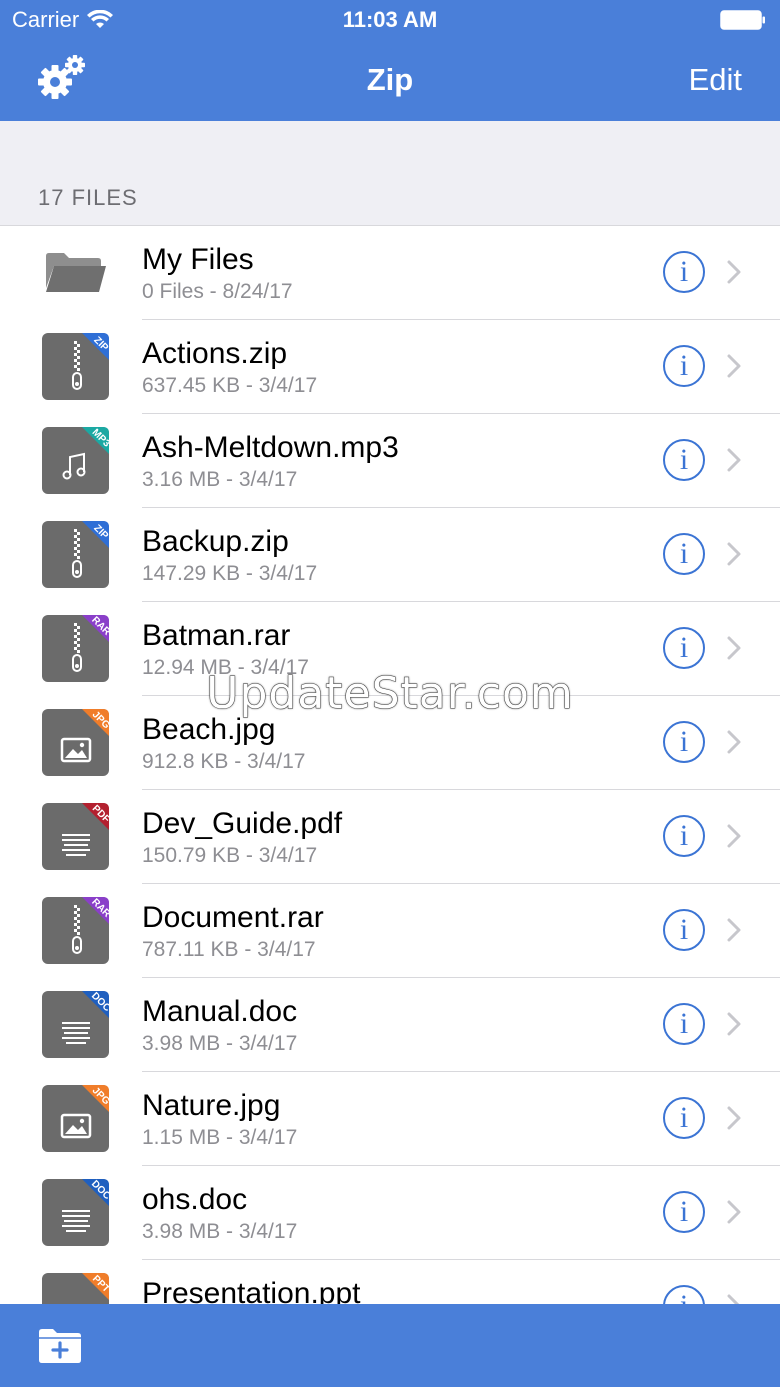 Image resolution: width=780 pixels, height=1387 pixels. What do you see at coordinates (211, 1105) in the screenshot?
I see `file-name: Nature.jpg` at bounding box center [211, 1105].